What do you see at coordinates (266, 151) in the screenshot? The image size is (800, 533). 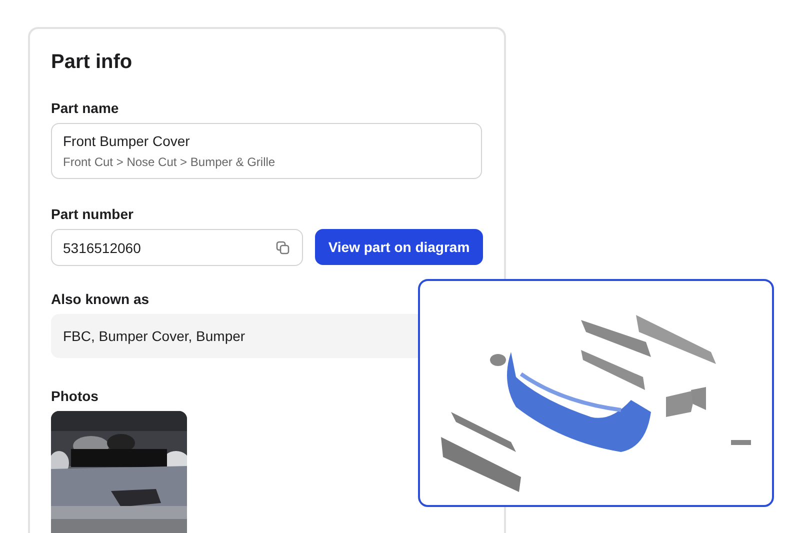 I see `part-name-field: Front Bumper Cover Front Cut > Nose Cut > Bumper & Grille` at bounding box center [266, 151].